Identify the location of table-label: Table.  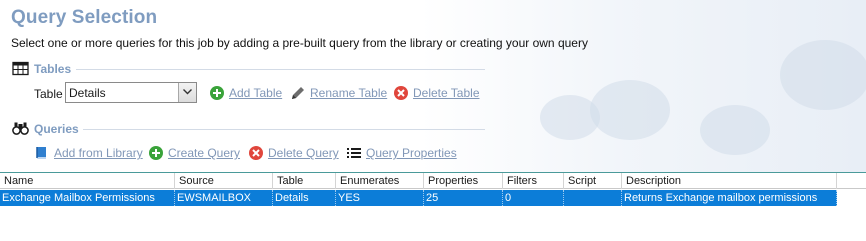
(48, 94).